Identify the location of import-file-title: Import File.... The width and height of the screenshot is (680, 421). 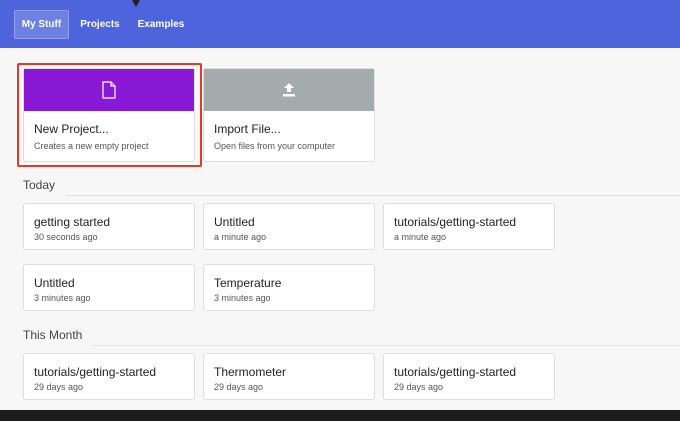
(247, 129).